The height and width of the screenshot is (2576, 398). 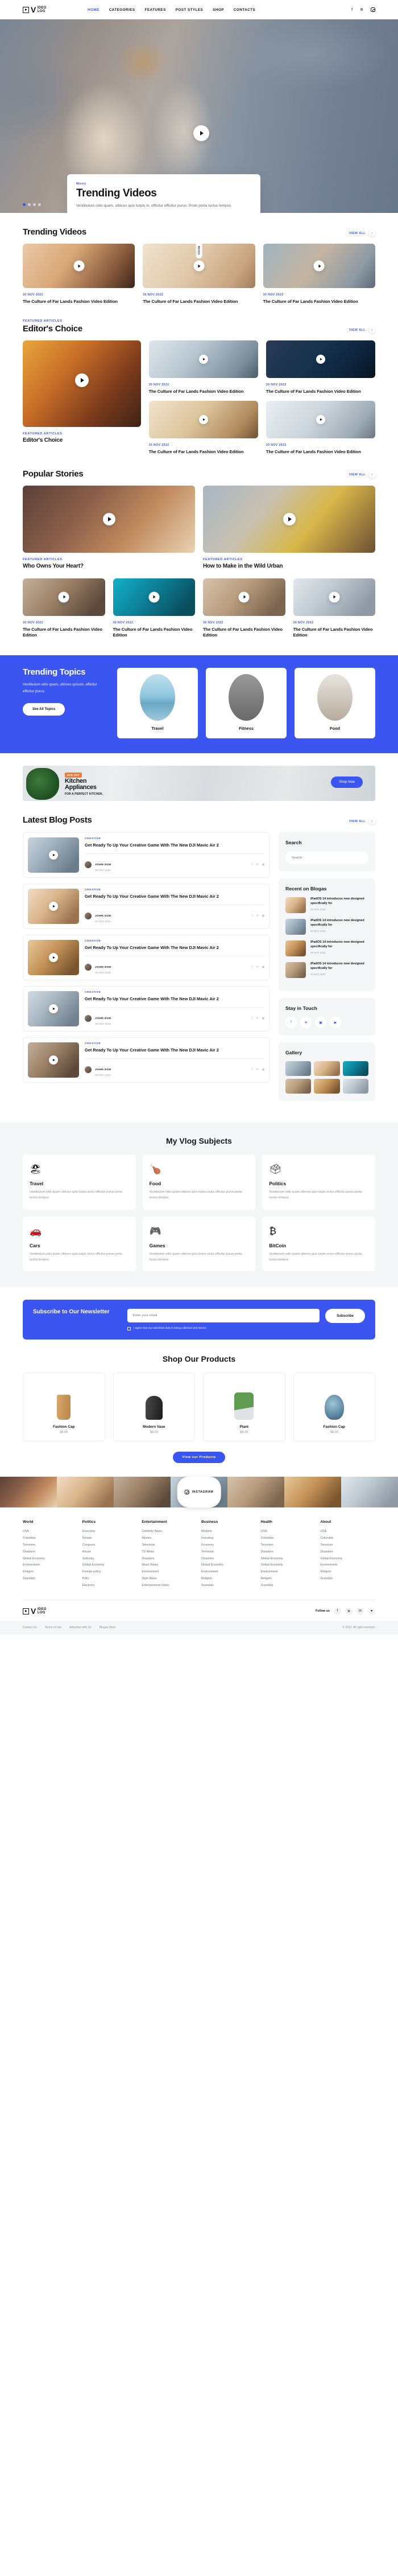 I want to click on shop-now-button: Shop Now, so click(x=347, y=782).